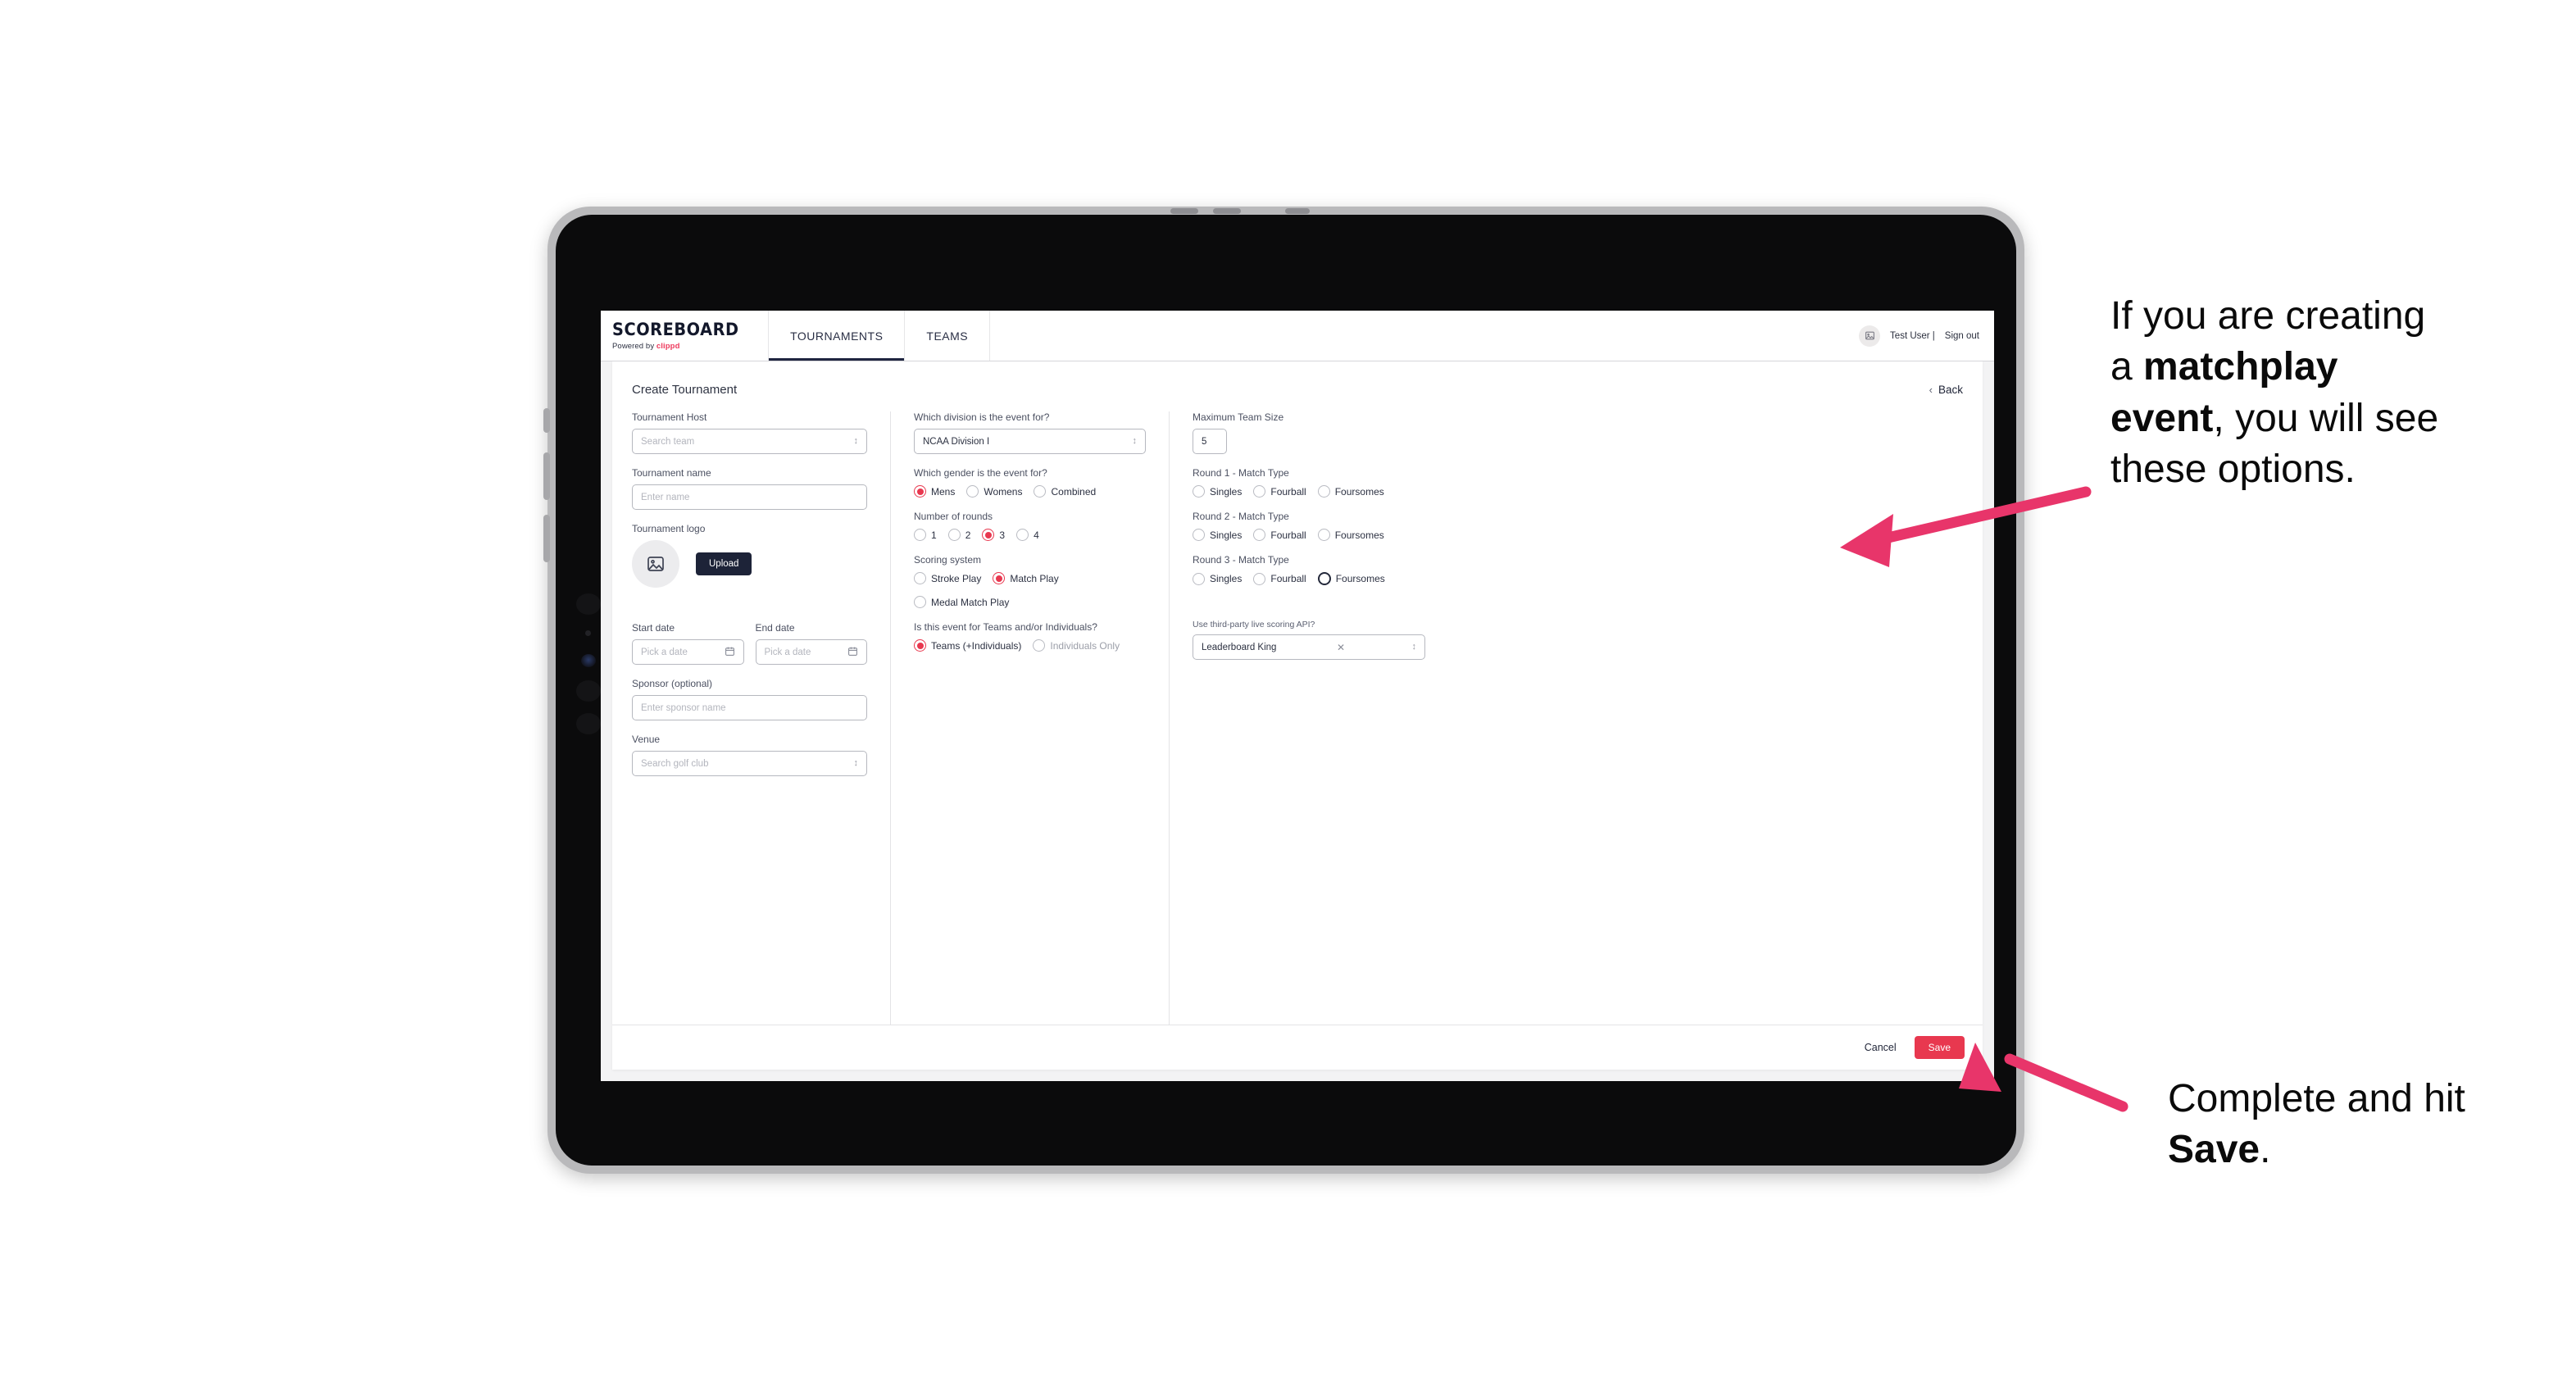 Image resolution: width=2576 pixels, height=1386 pixels. What do you see at coordinates (1030, 442) in the screenshot?
I see `division-select: NCAA Division I ↕` at bounding box center [1030, 442].